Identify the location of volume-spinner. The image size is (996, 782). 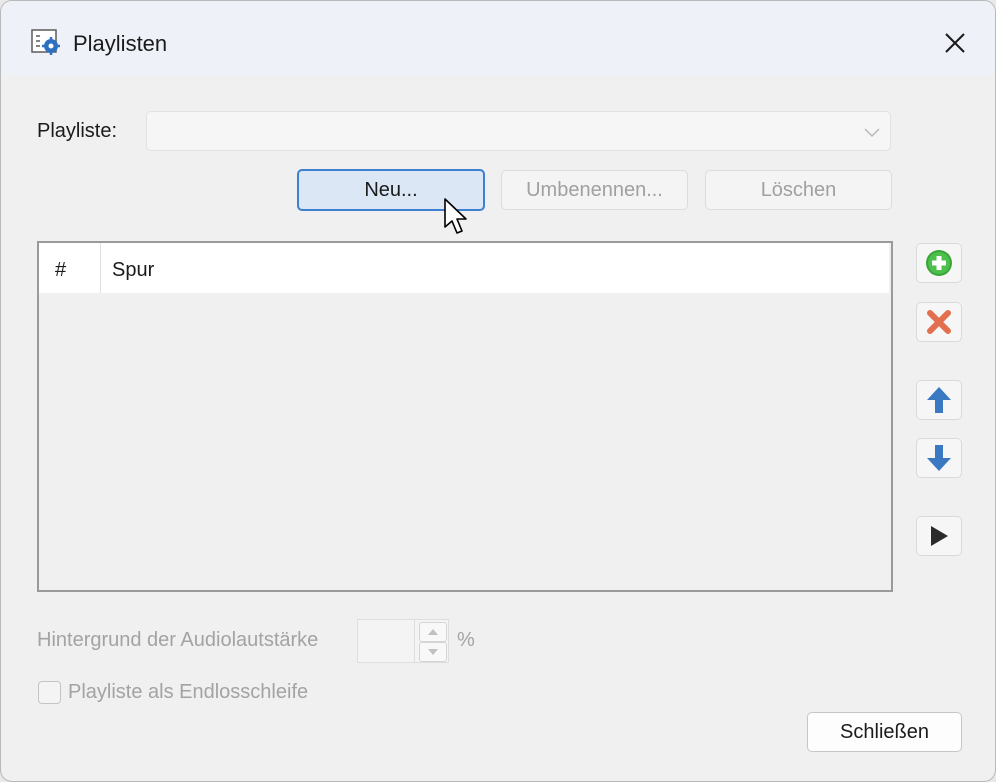
(403, 641).